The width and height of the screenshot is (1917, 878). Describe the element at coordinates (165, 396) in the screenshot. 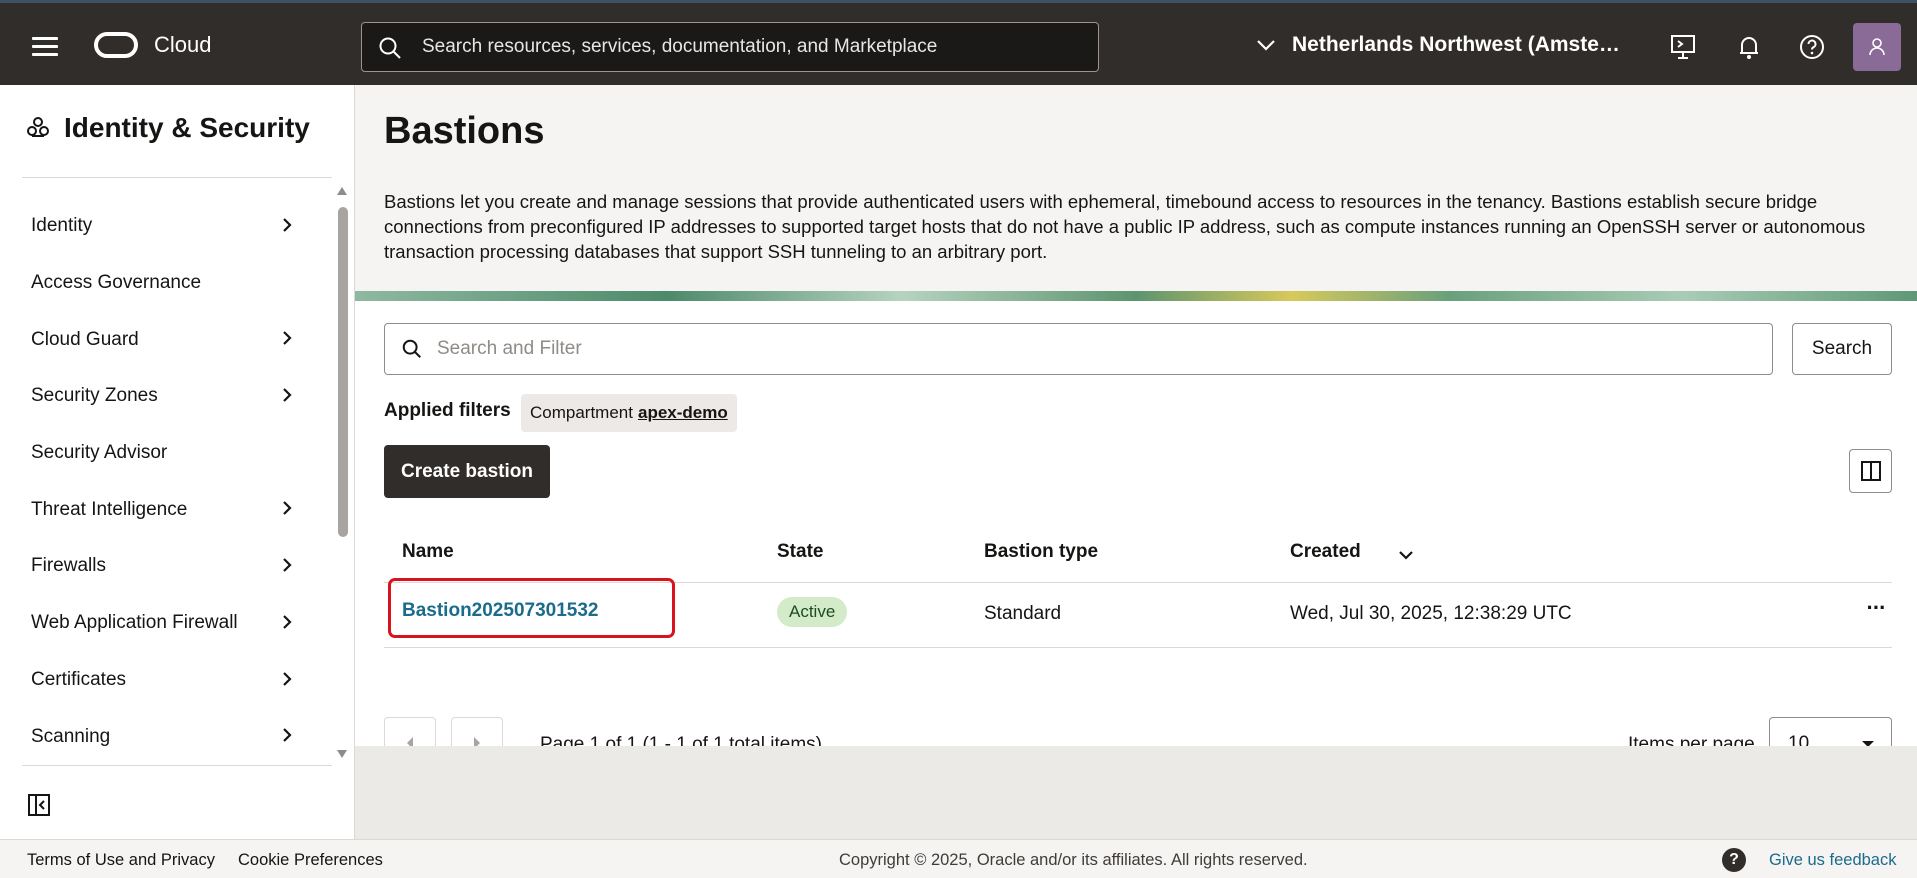

I see `sidebar-item-security-zones: Security Zones` at that location.